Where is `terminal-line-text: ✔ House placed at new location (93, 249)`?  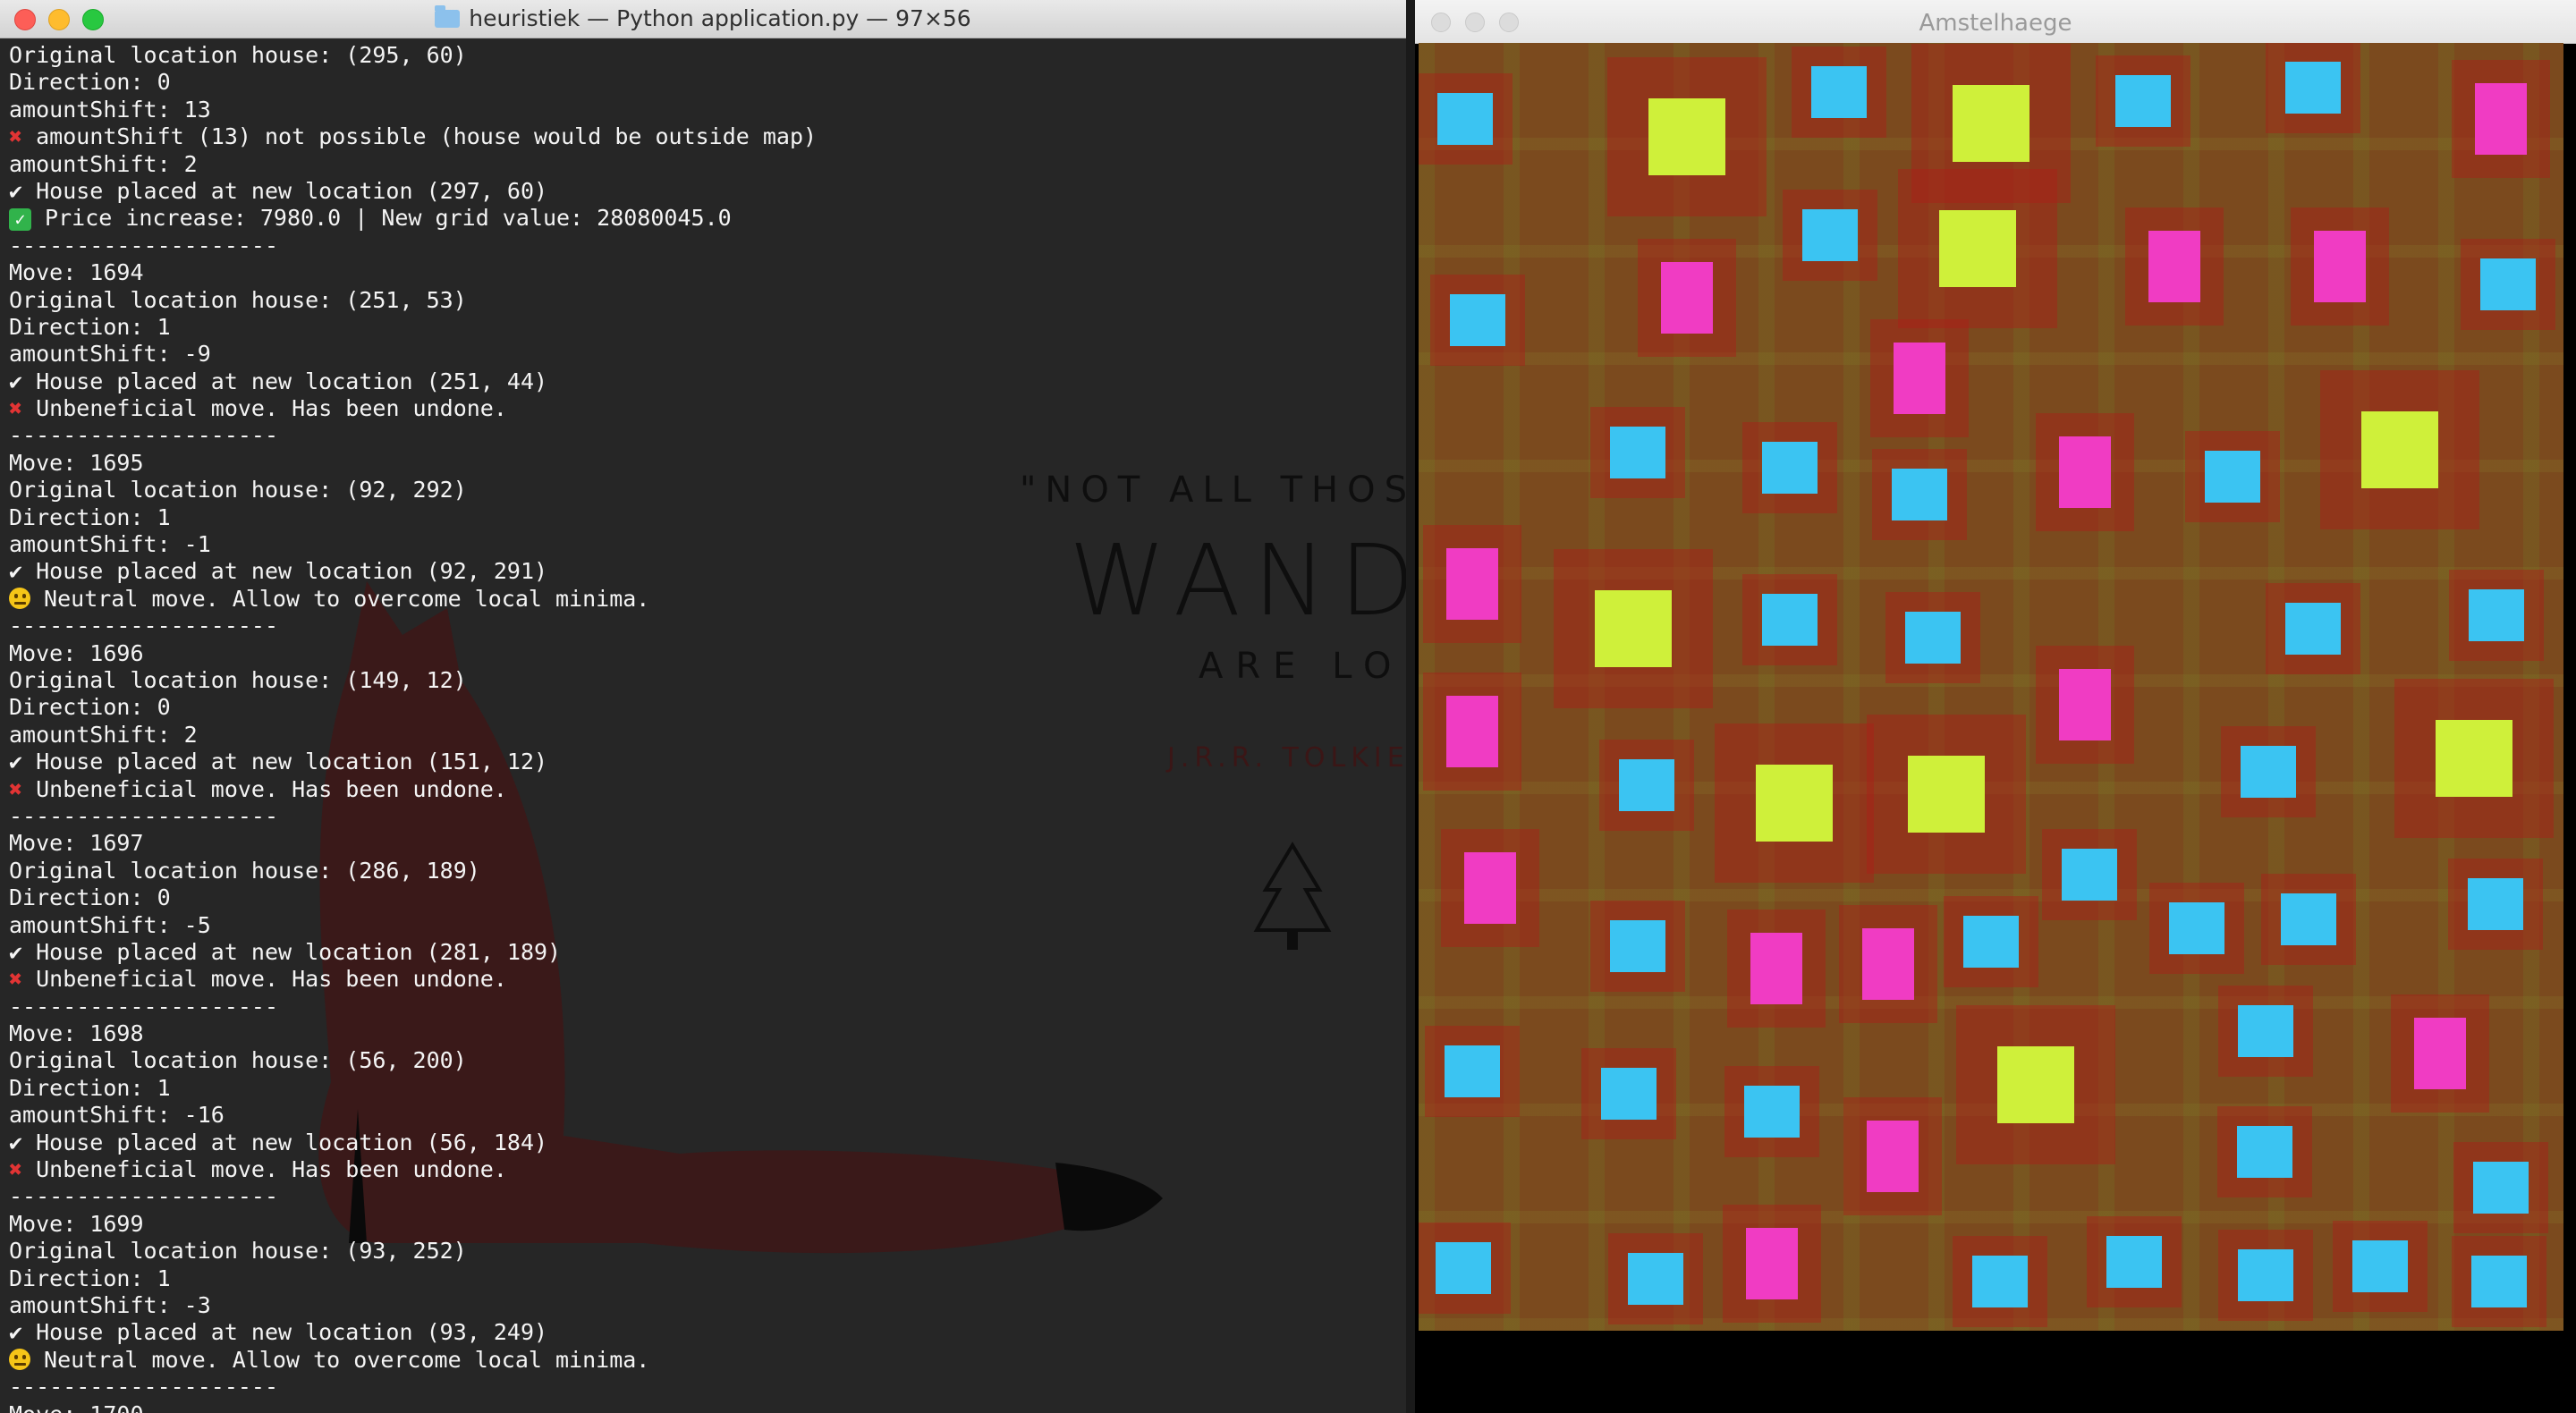
terminal-line-text: ✔ House placed at new location (93, 249) is located at coordinates (278, 1332).